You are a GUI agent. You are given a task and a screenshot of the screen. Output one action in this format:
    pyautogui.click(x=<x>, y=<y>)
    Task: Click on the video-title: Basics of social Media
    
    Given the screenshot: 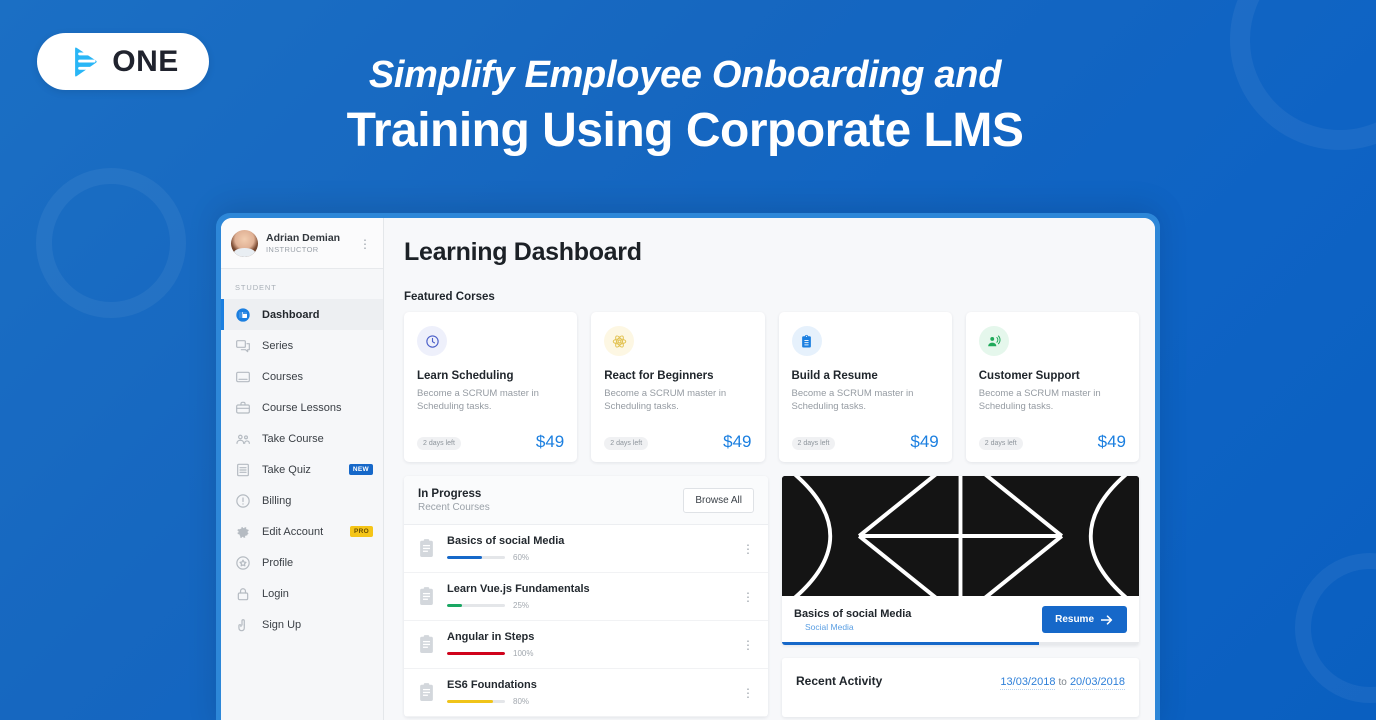 What is the action you would take?
    pyautogui.click(x=853, y=613)
    